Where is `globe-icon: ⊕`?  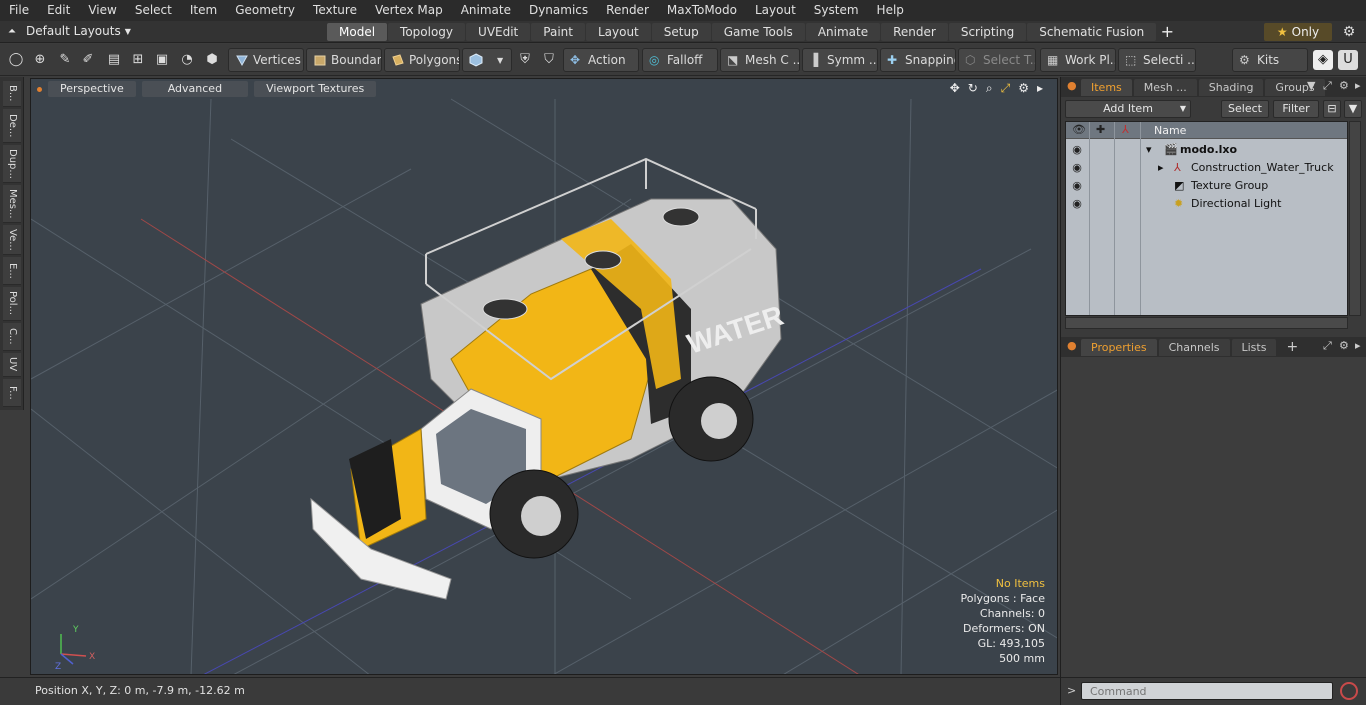 globe-icon: ⊕ is located at coordinates (40, 60).